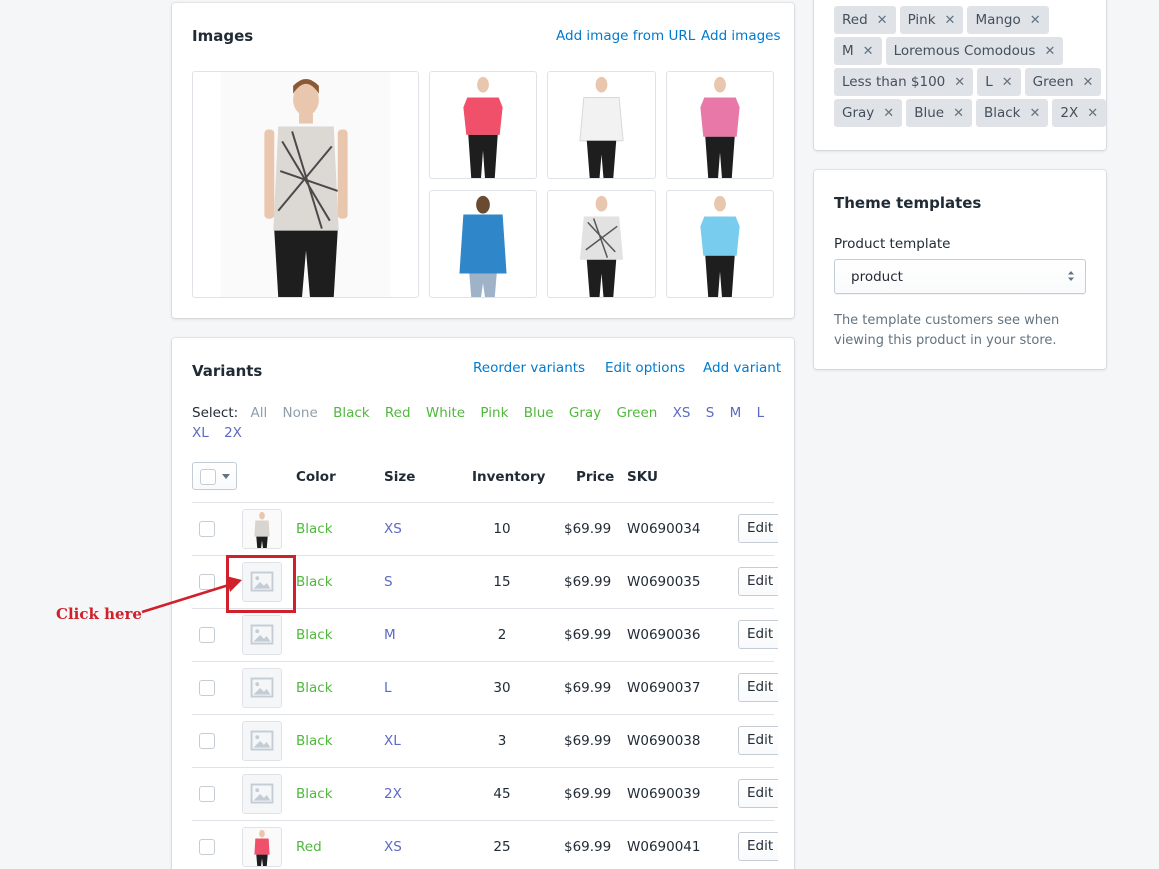 This screenshot has height=869, width=1159. Describe the element at coordinates (305, 184) in the screenshot. I see `product-image-main` at that location.